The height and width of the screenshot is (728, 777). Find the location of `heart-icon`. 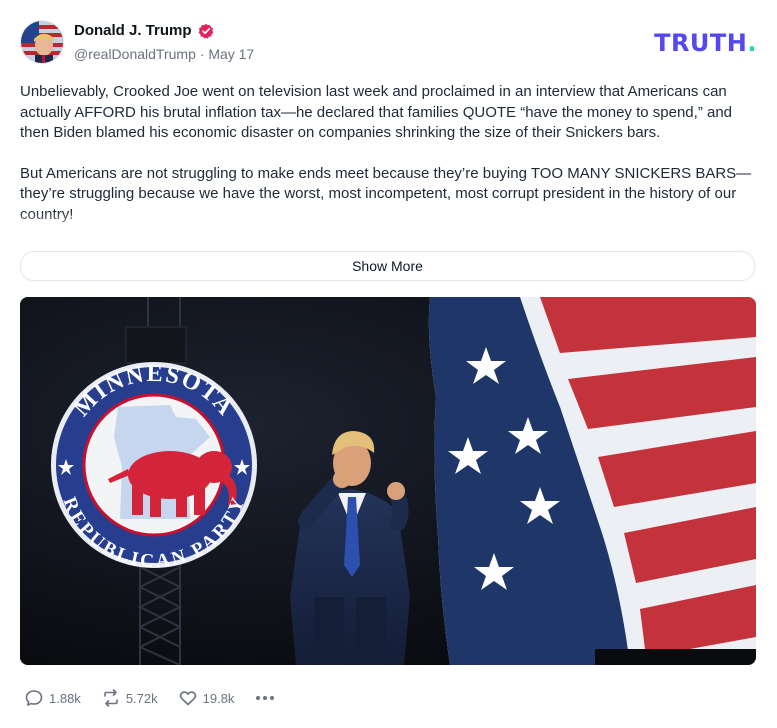

heart-icon is located at coordinates (187, 698).